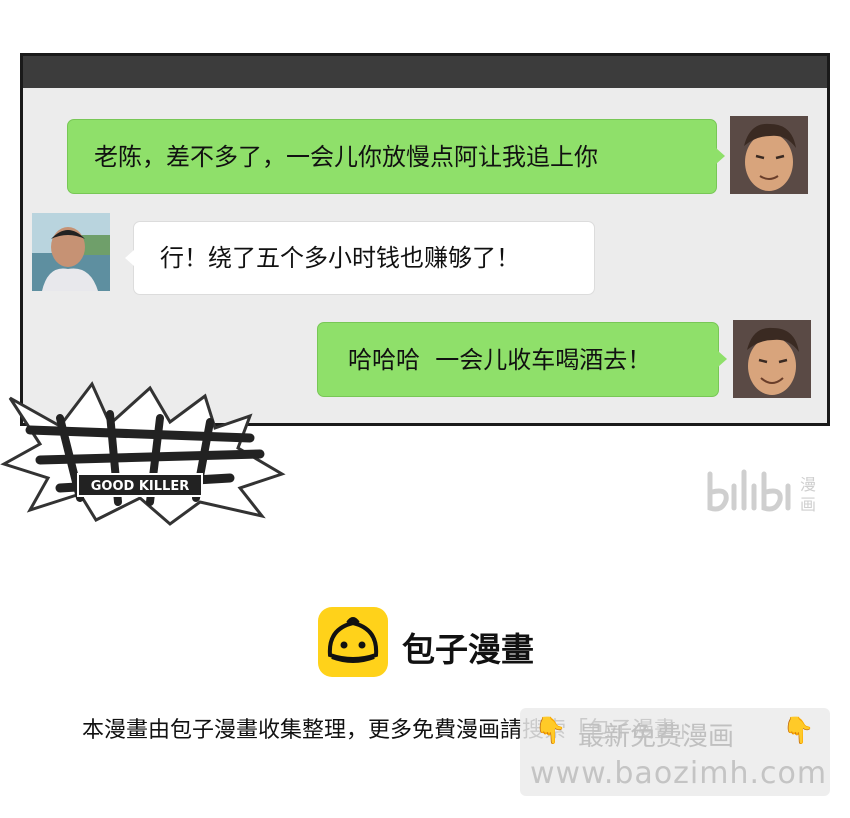  I want to click on baozi-logo-icon, so click(353, 642).